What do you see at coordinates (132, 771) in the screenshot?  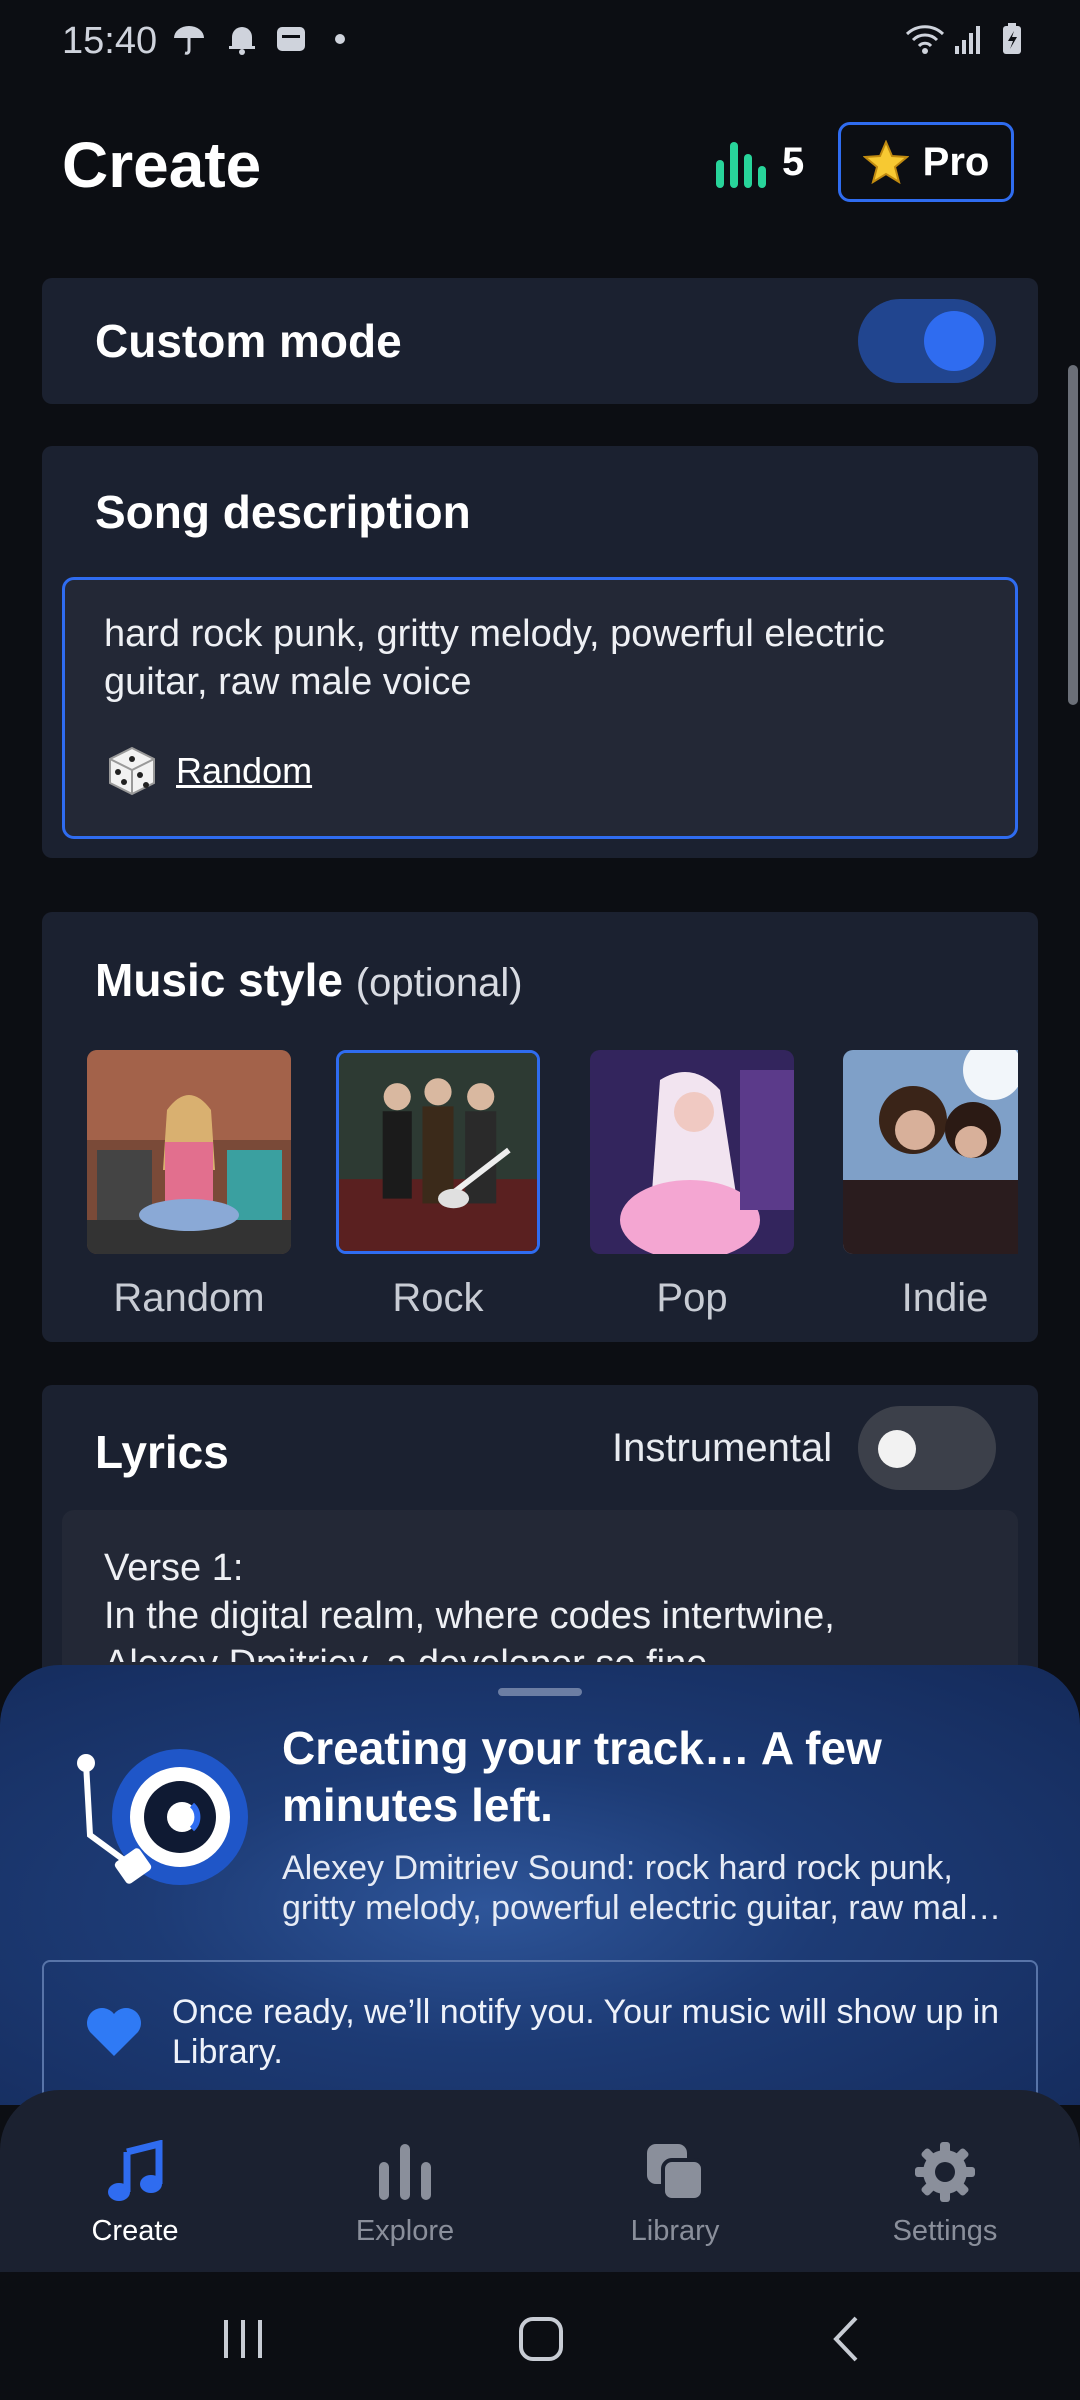 I see `dice-icon` at bounding box center [132, 771].